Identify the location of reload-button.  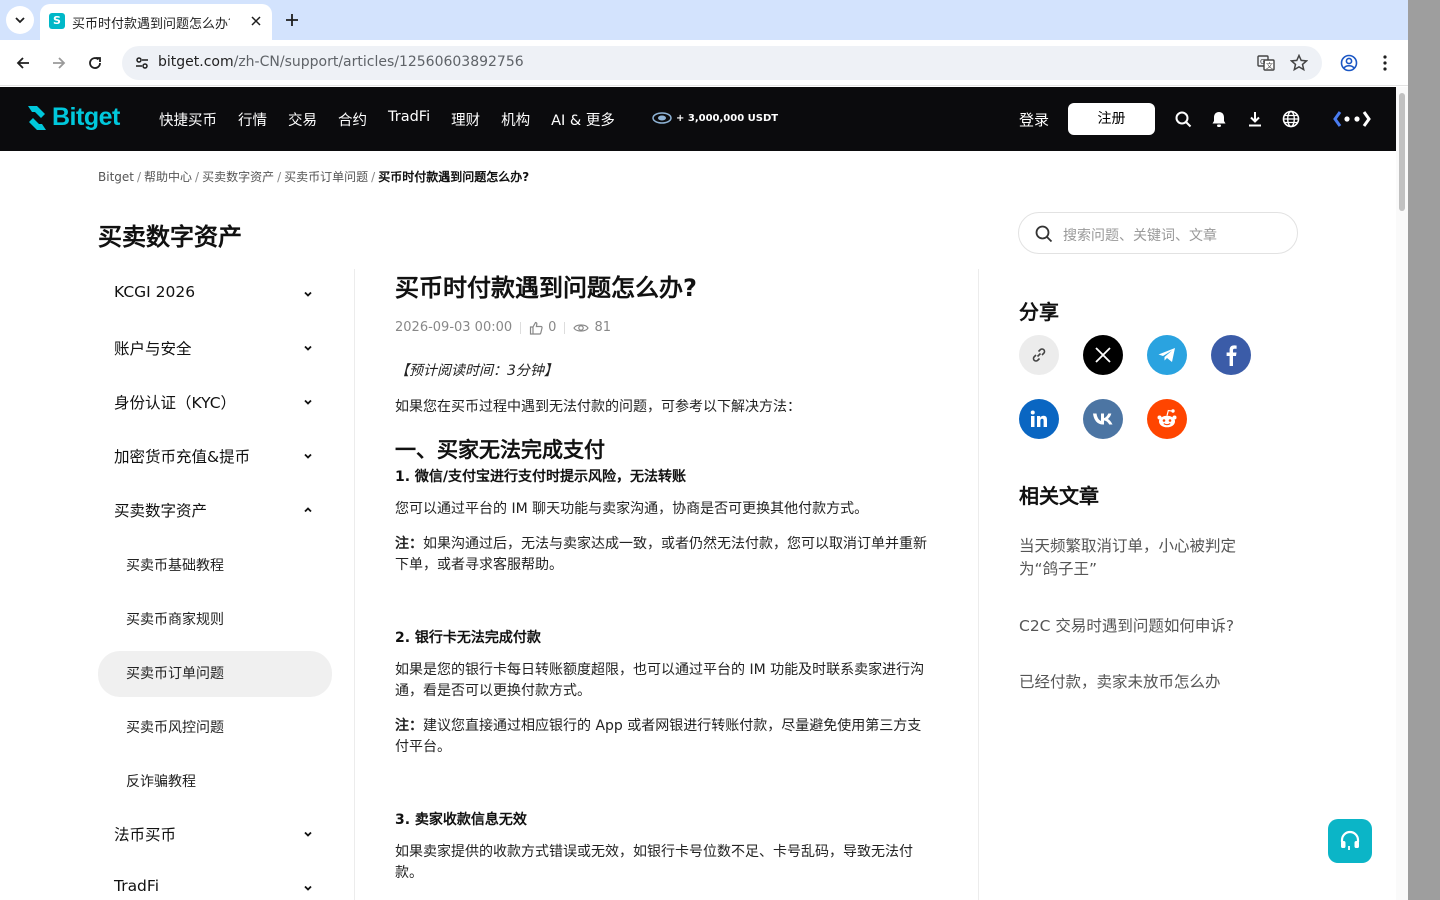
(95, 63).